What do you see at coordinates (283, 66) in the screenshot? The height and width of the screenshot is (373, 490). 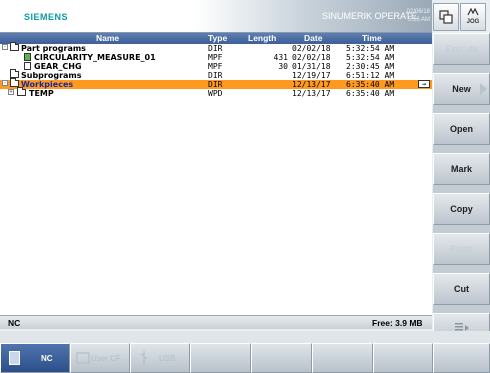 I see `row-length: 30` at bounding box center [283, 66].